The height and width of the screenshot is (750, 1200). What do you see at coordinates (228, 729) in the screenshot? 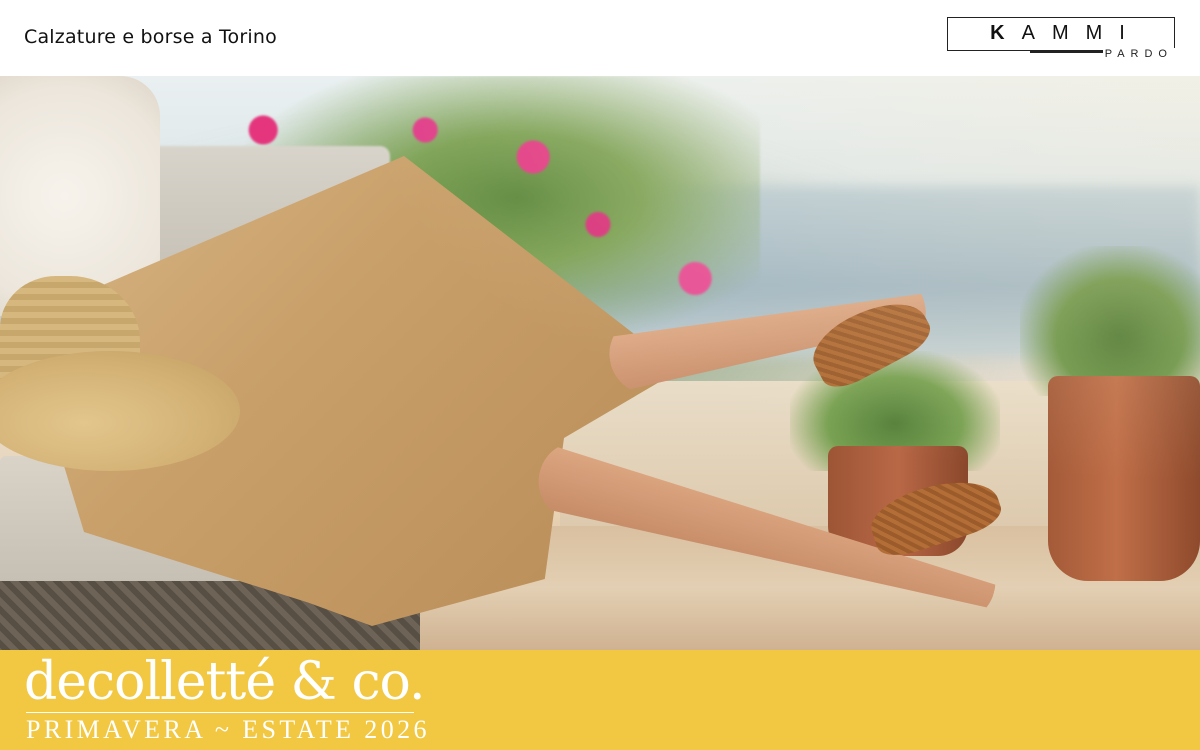
I see `collection-season: PRIMAVERA ~ ESTATE 2026` at bounding box center [228, 729].